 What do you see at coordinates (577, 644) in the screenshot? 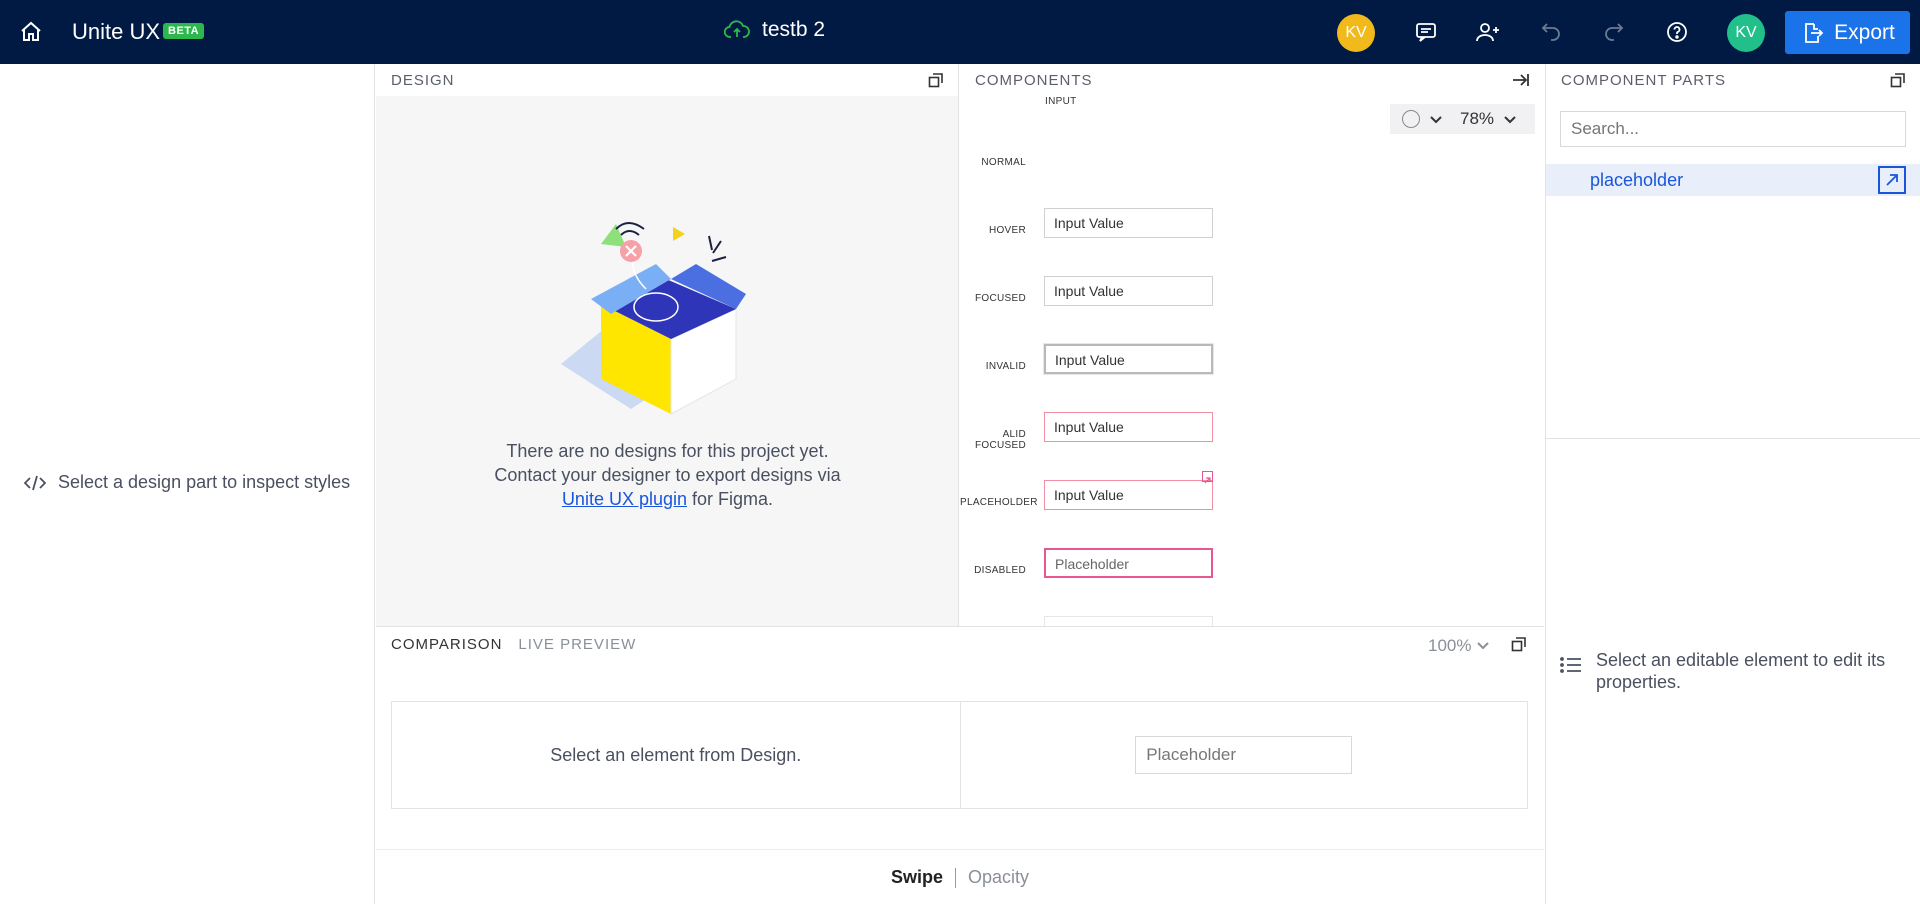
I see `tab-live-preview: LIVE PREVIEW` at bounding box center [577, 644].